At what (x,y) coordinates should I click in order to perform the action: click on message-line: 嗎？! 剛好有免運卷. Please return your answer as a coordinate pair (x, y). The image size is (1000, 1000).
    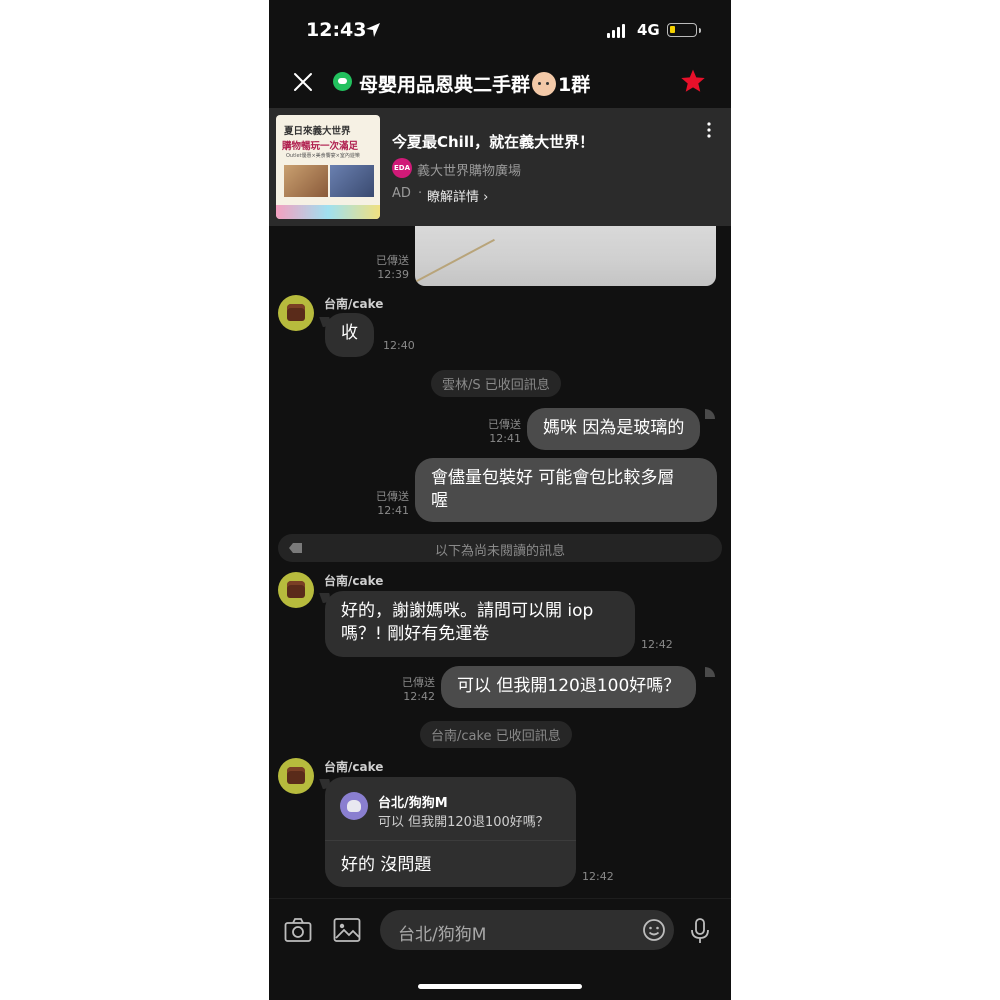
    Looking at the image, I should click on (415, 634).